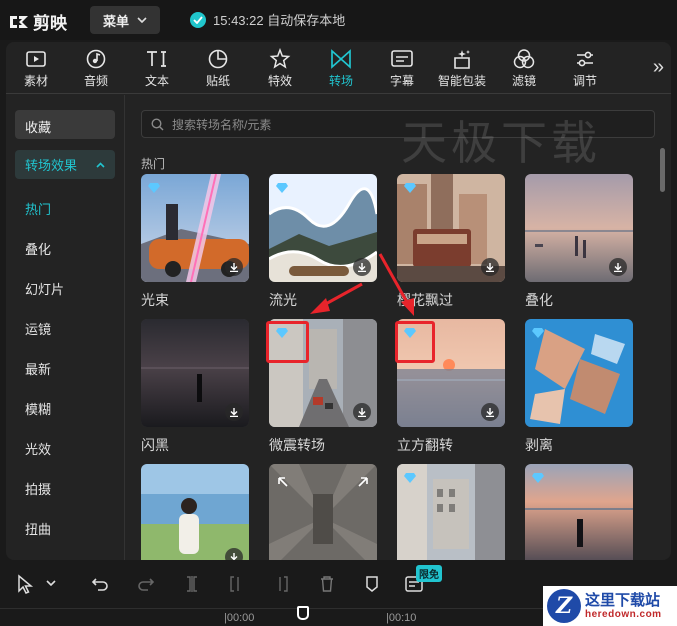 The height and width of the screenshot is (626, 677). Describe the element at coordinates (19, 21) in the screenshot. I see `capcut-logo-icon` at that location.